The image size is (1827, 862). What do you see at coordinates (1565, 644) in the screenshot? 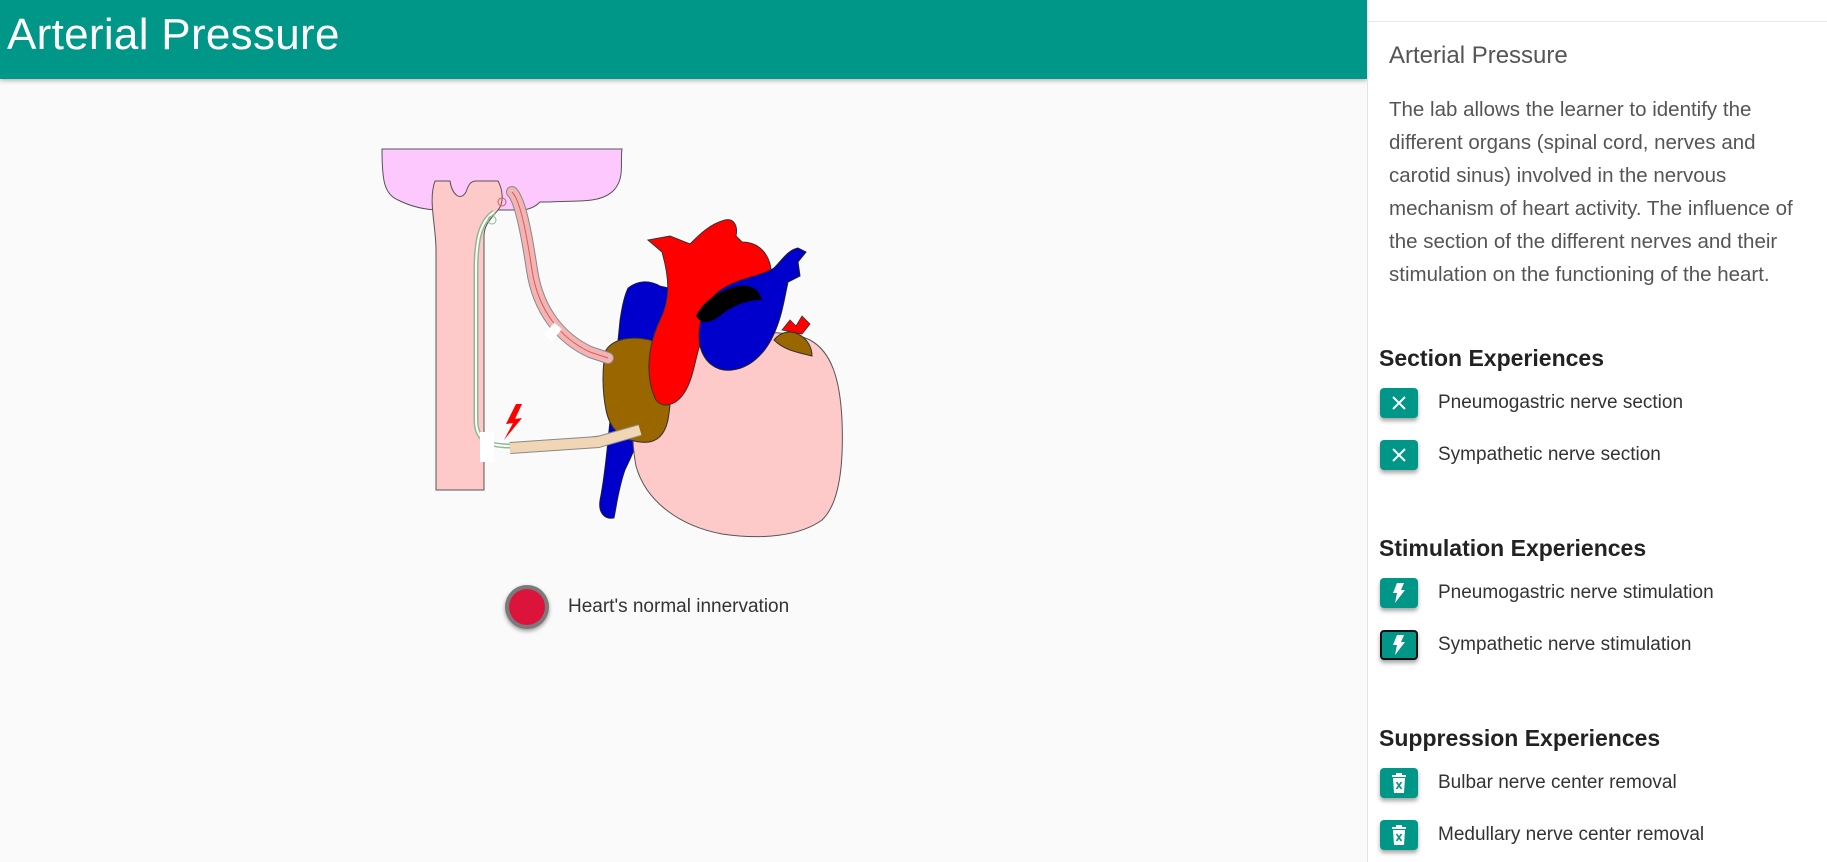
I see `sympathetic-stimulation-label: Sympathetic nerve stimulation` at bounding box center [1565, 644].